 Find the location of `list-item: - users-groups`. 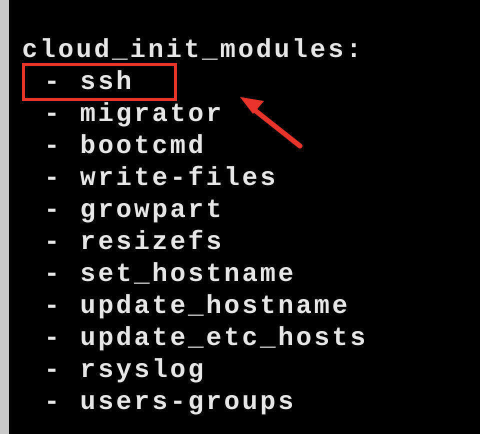

list-item: - users-groups is located at coordinates (170, 402).